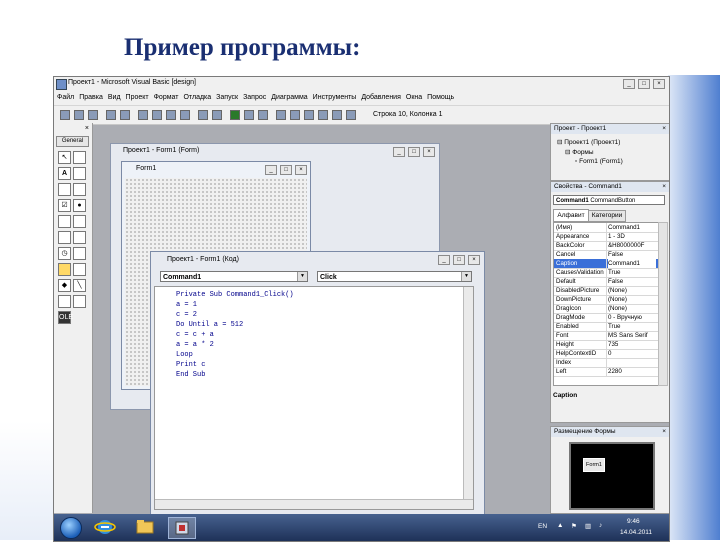  Describe the element at coordinates (314, 504) in the screenshot. I see `code-horizontal-scrollbar` at that location.